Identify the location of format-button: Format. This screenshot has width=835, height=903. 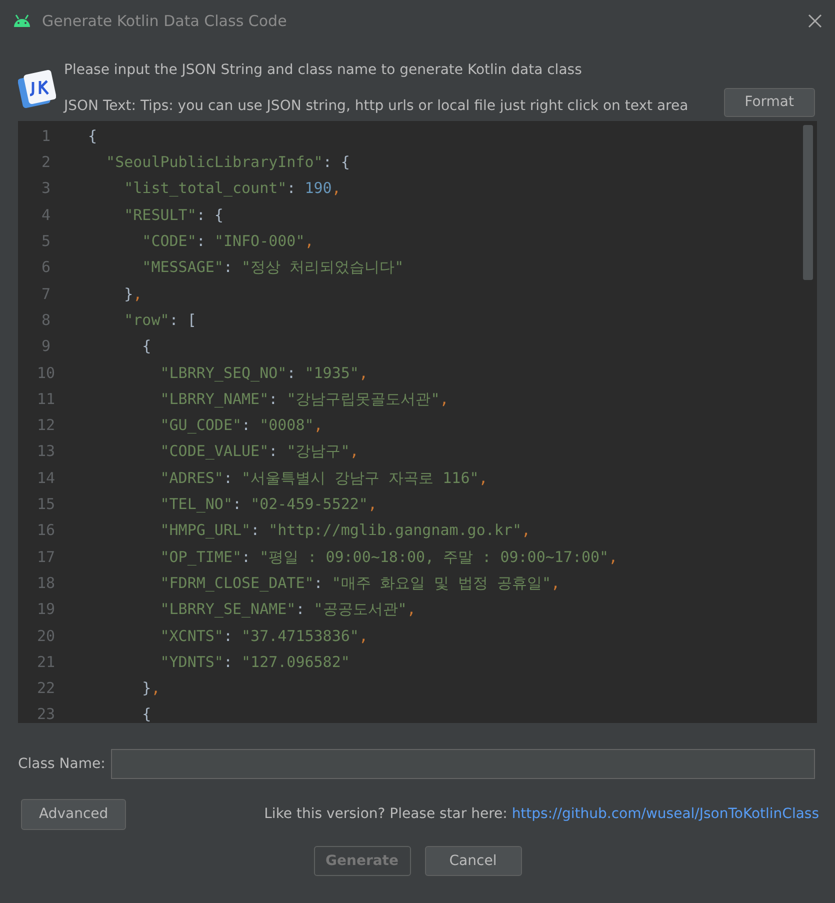
(769, 102).